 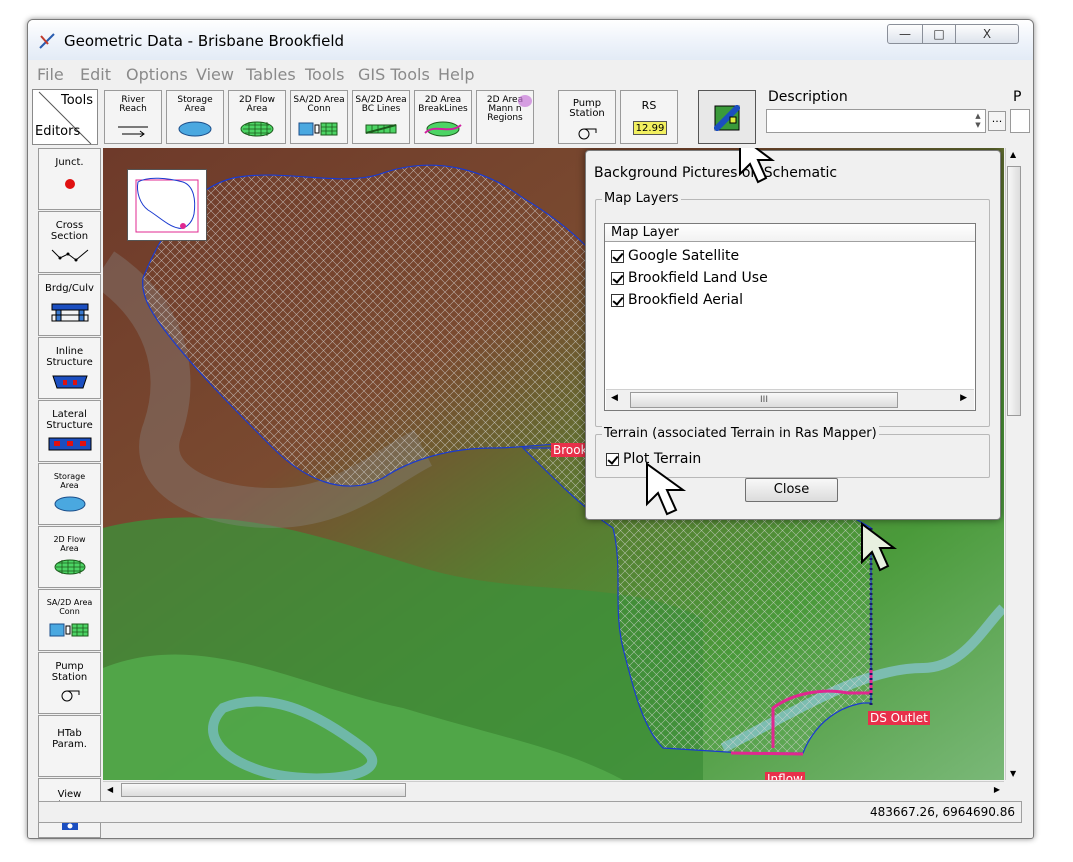 I want to click on pump-station-side-label: Pump Station, so click(x=69, y=672).